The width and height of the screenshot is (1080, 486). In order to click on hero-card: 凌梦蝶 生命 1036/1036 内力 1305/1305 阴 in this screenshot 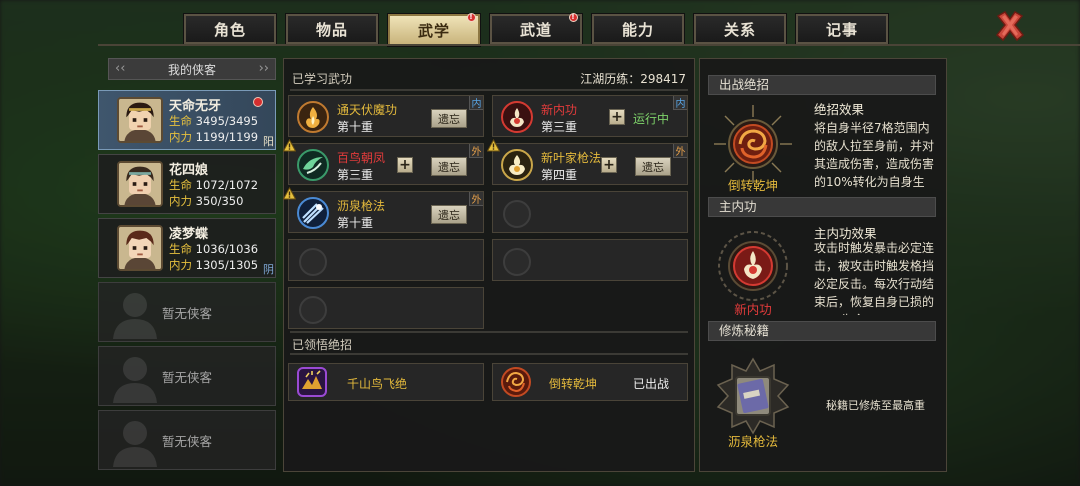, I will do `click(187, 248)`.